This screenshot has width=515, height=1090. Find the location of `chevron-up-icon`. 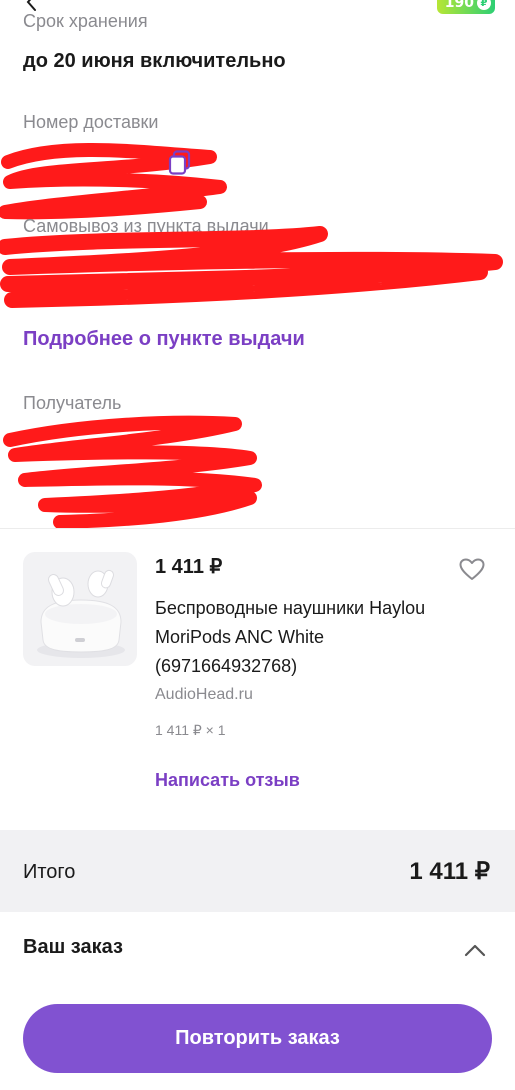

chevron-up-icon is located at coordinates (475, 950).